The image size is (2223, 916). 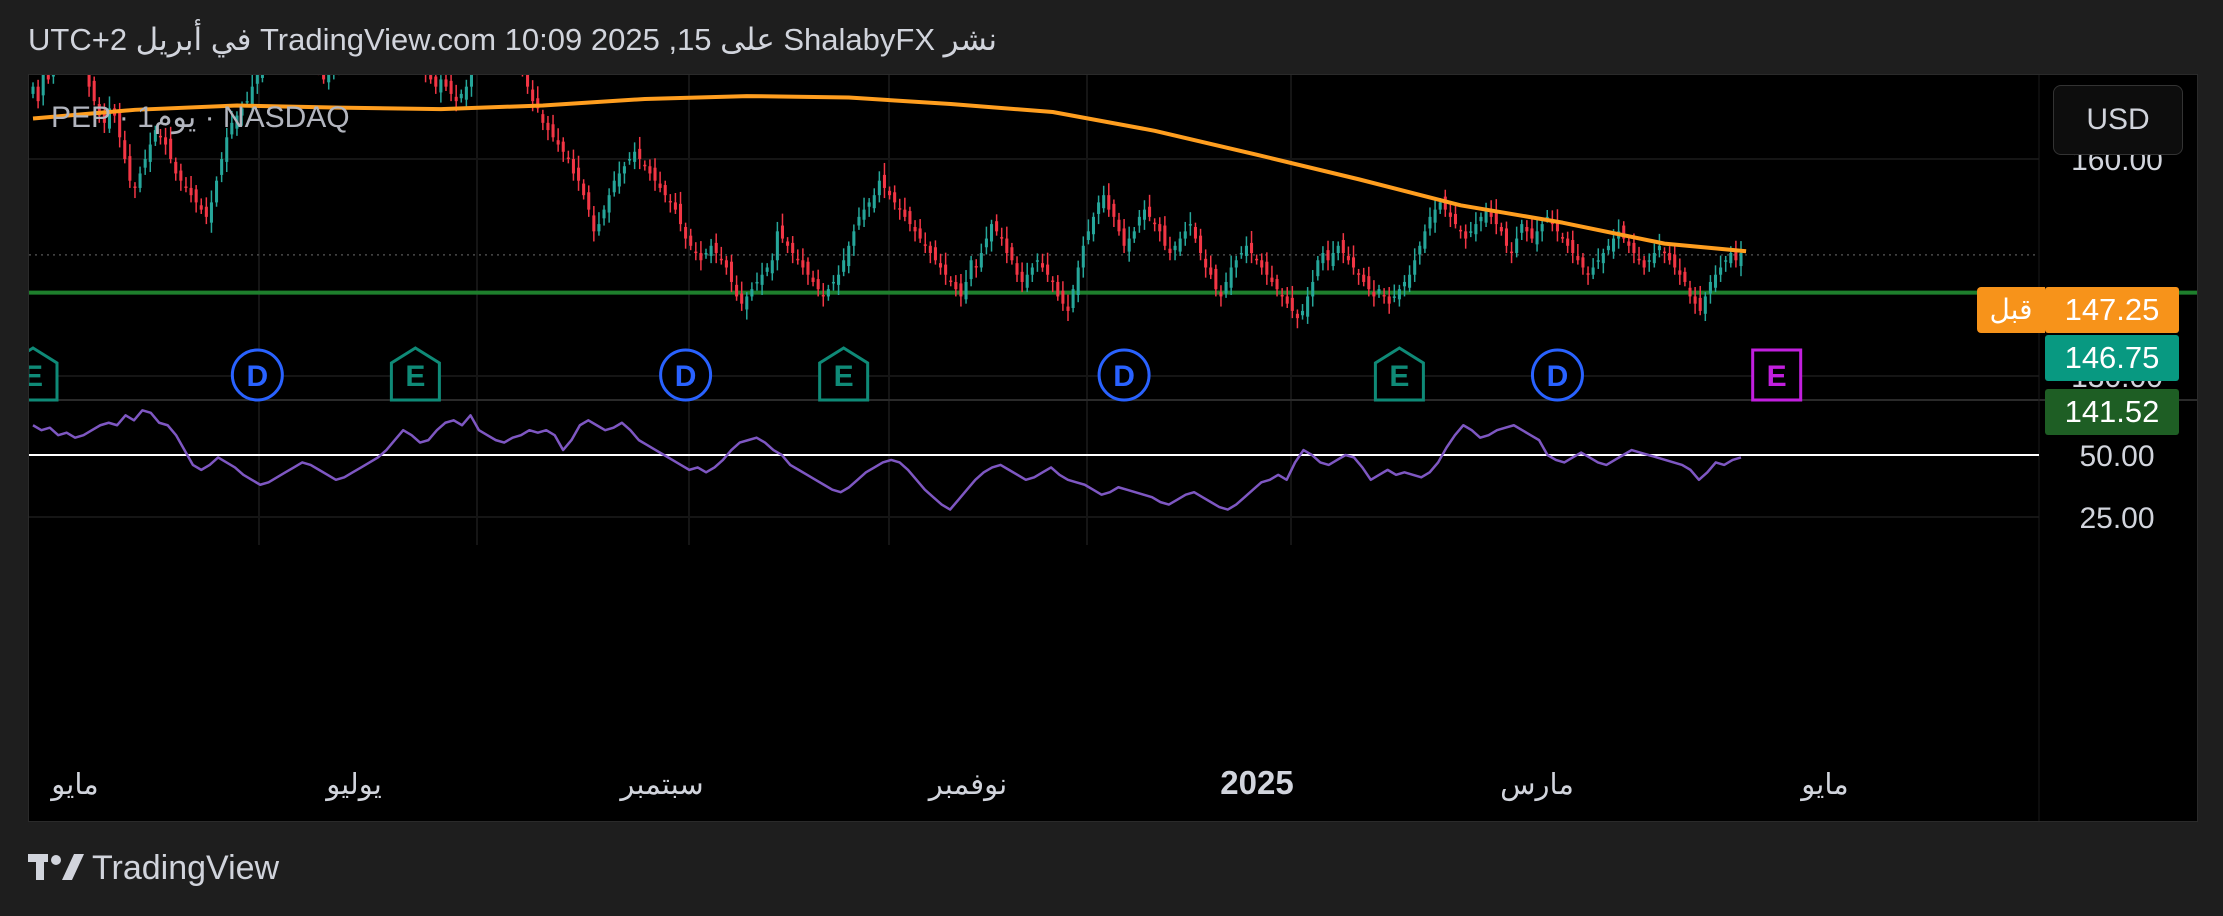 I want to click on event-markers: EDEDEDEDE, so click(x=916, y=374).